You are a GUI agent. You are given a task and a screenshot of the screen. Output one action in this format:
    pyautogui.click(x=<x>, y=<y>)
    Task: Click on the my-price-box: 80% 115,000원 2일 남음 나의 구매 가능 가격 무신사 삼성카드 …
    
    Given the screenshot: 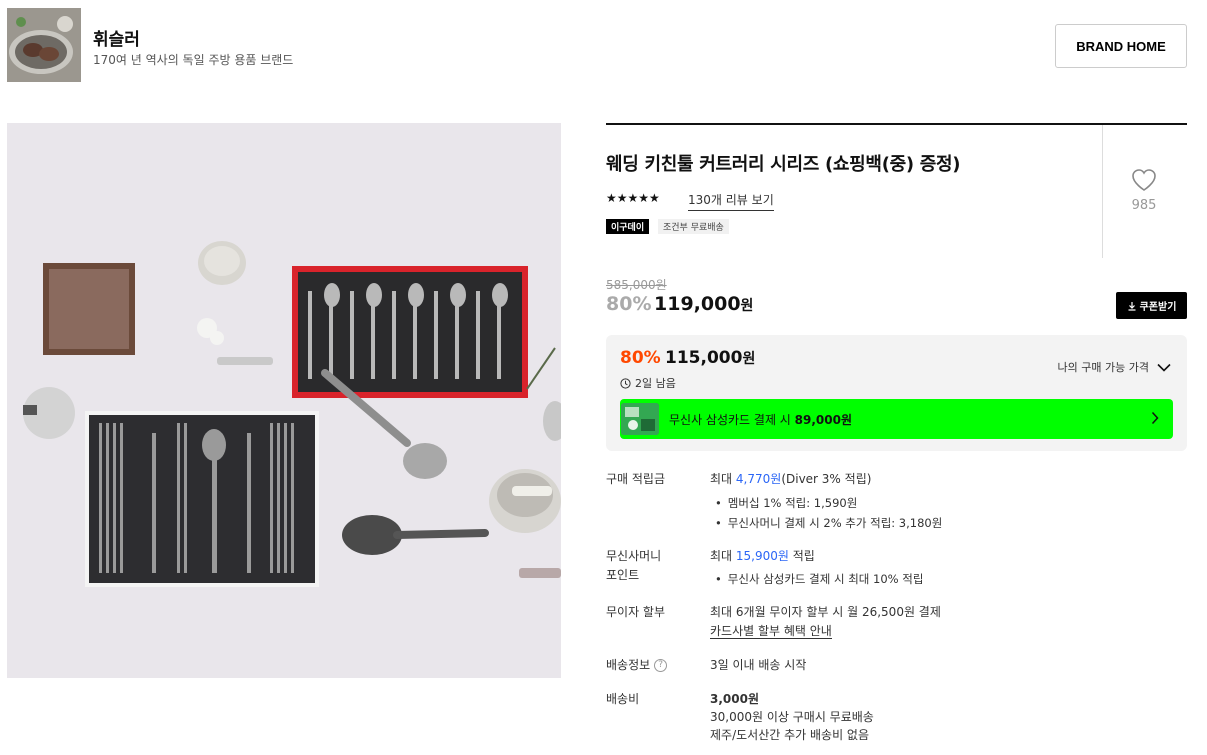 What is the action you would take?
    pyautogui.click(x=896, y=393)
    